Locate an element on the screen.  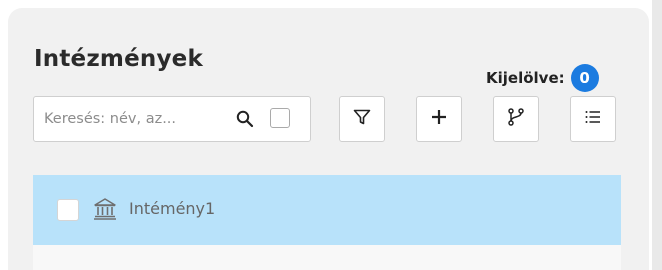
filter-icon is located at coordinates (362, 119).